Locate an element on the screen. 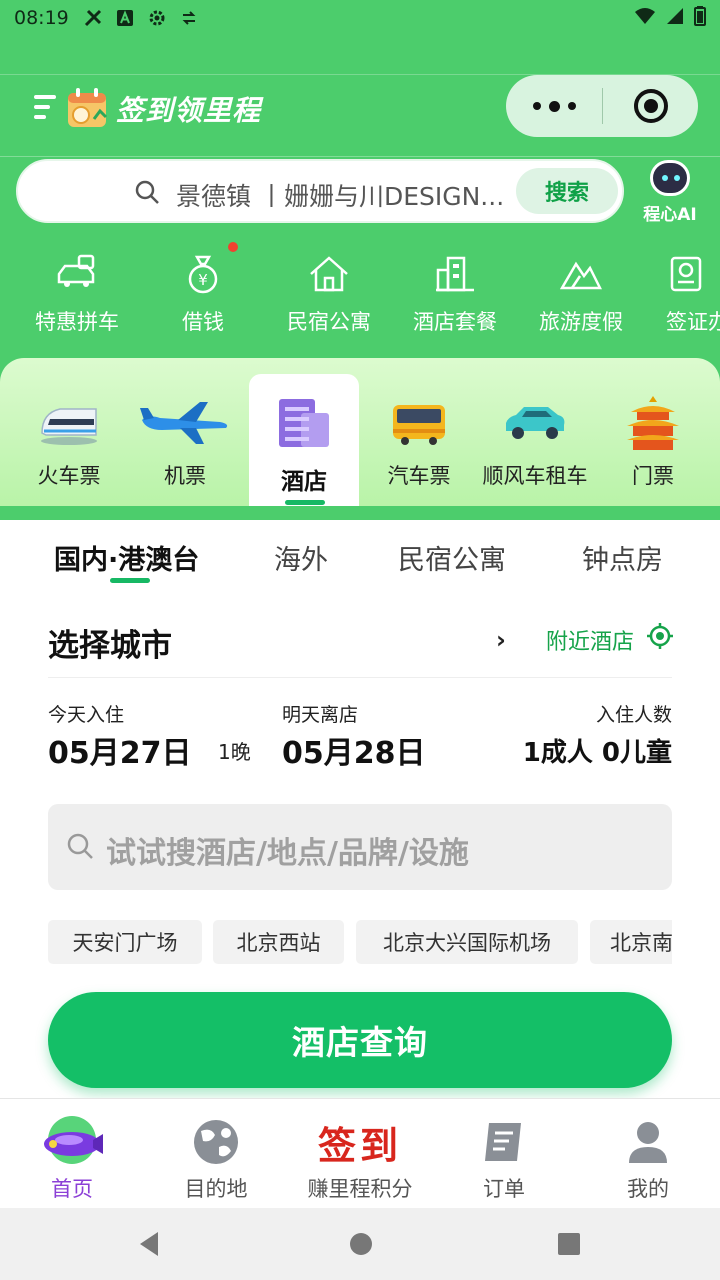 This screenshot has width=720, height=1280. hotel-sub-tabs: 国内·港澳台 海外 民宿公寓 钟点房 is located at coordinates (360, 560).